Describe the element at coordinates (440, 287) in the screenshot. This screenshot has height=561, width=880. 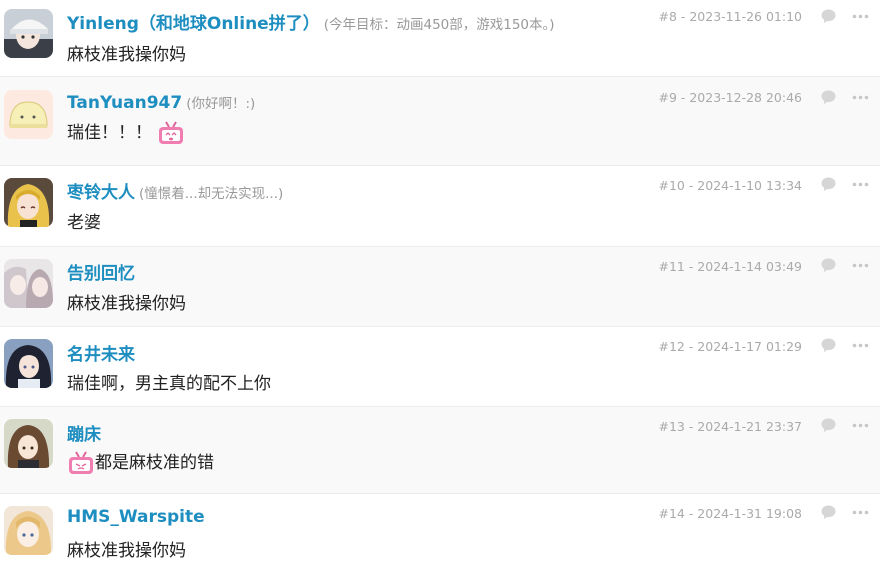
I see `comment-item: 告别回忆 麻枝准我操你妈 #11 - 2024-1-14 03:49` at that location.